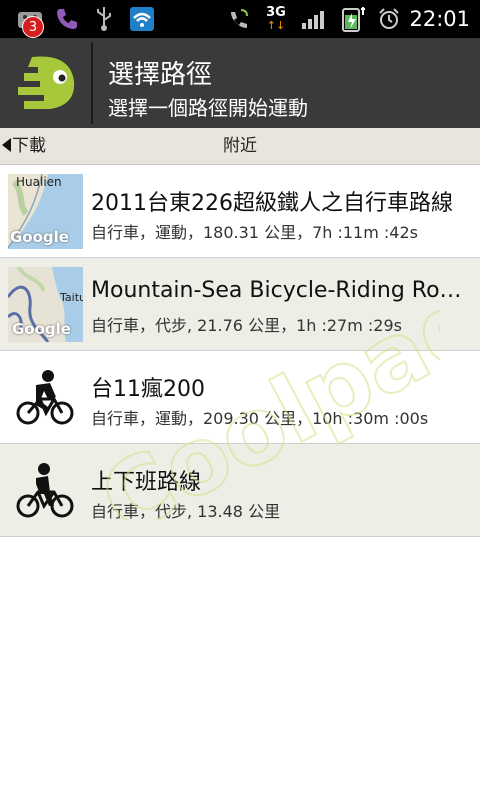 The width and height of the screenshot is (480, 800). What do you see at coordinates (39, 182) in the screenshot?
I see `map-place-label: Hualien` at bounding box center [39, 182].